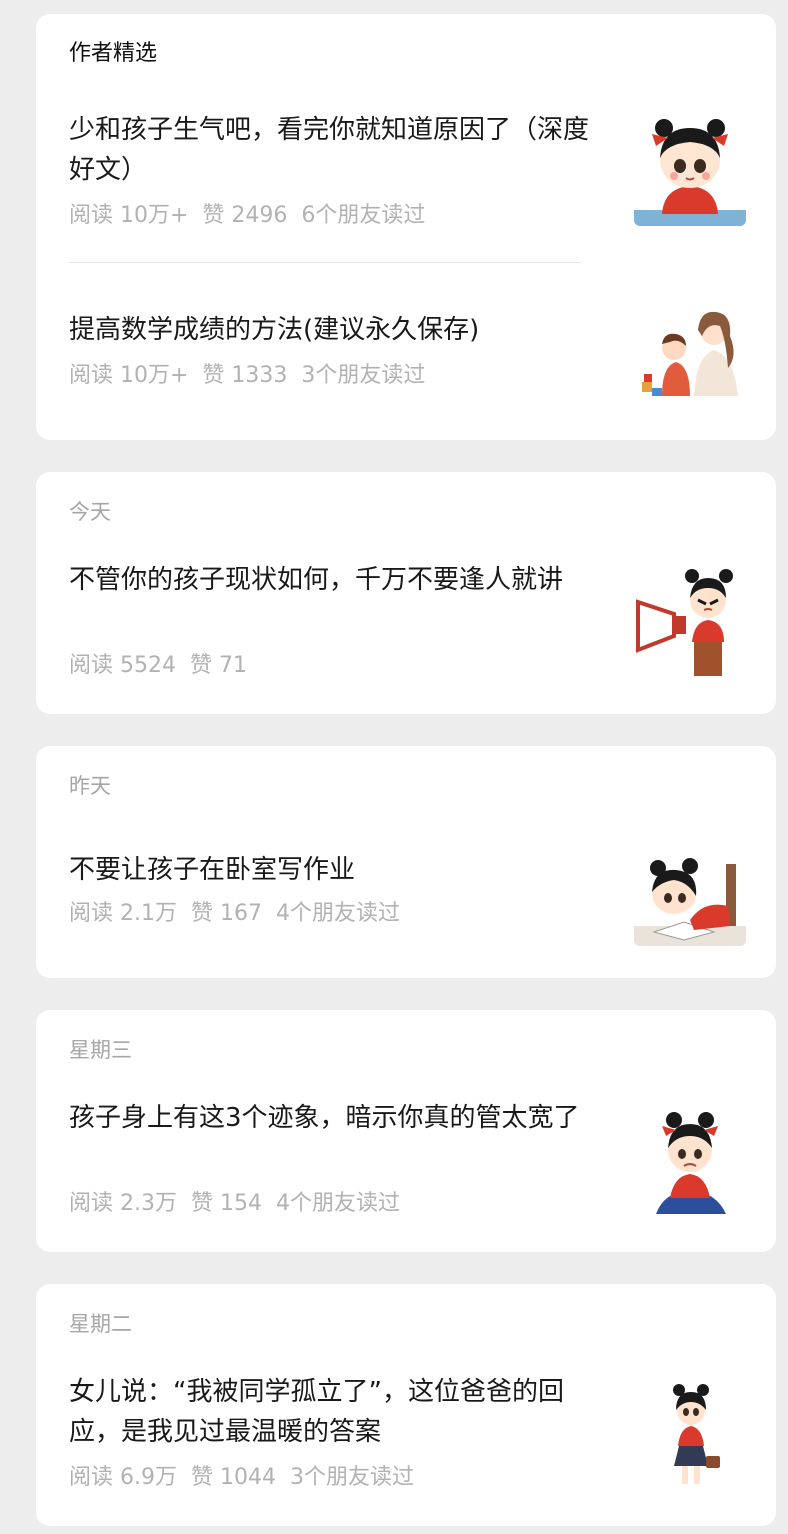  Describe the element at coordinates (690, 1434) in the screenshot. I see `girl-with-bag-illustration` at that location.